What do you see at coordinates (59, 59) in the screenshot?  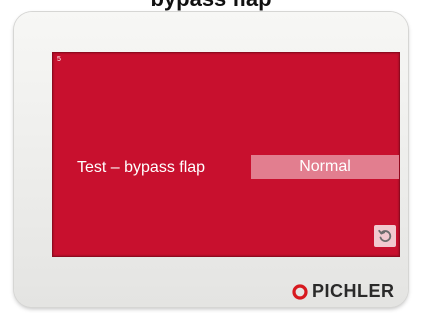 I see `screen-corner-label: 5` at bounding box center [59, 59].